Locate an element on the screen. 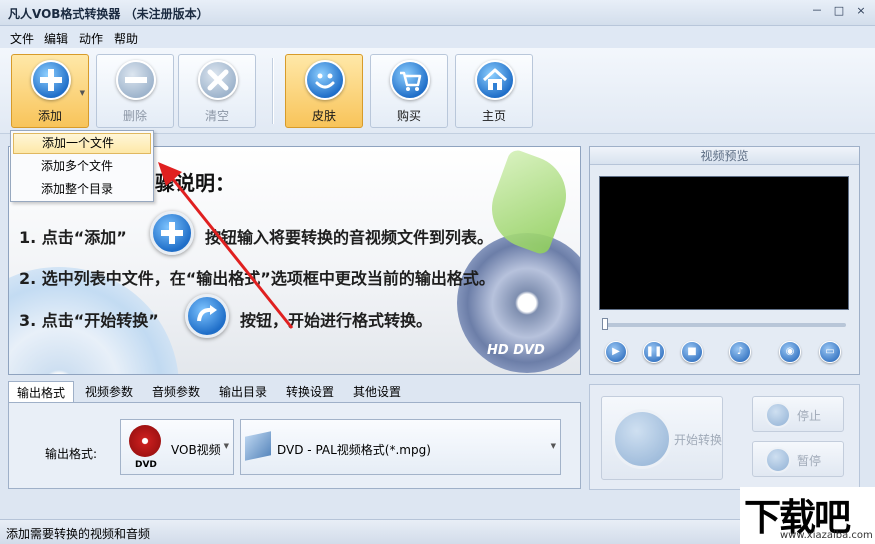 The width and height of the screenshot is (875, 544). skin-button: 皮肤 is located at coordinates (324, 91).